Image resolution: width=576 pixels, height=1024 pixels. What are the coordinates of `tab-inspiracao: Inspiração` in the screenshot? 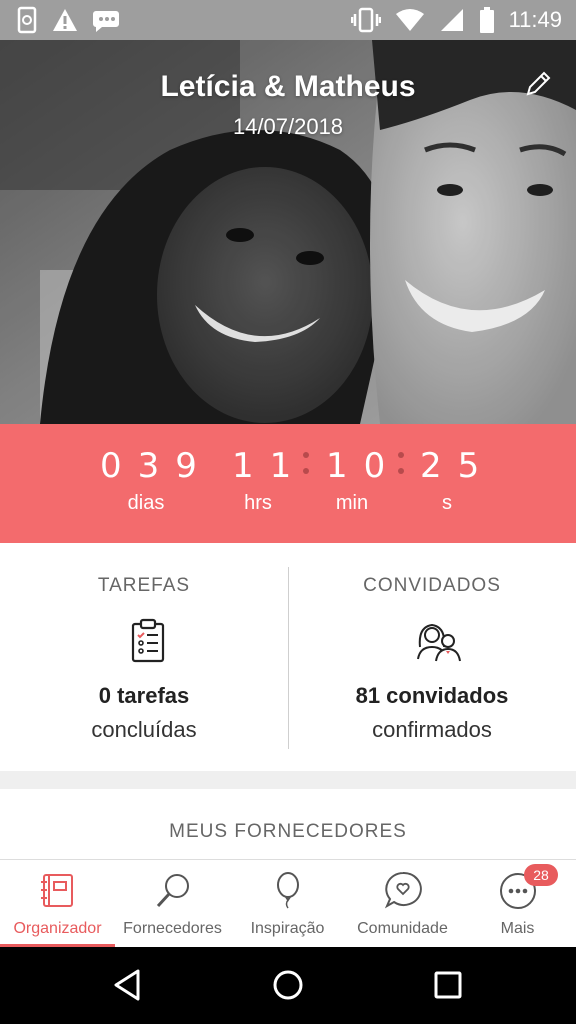 It's located at (287, 904).